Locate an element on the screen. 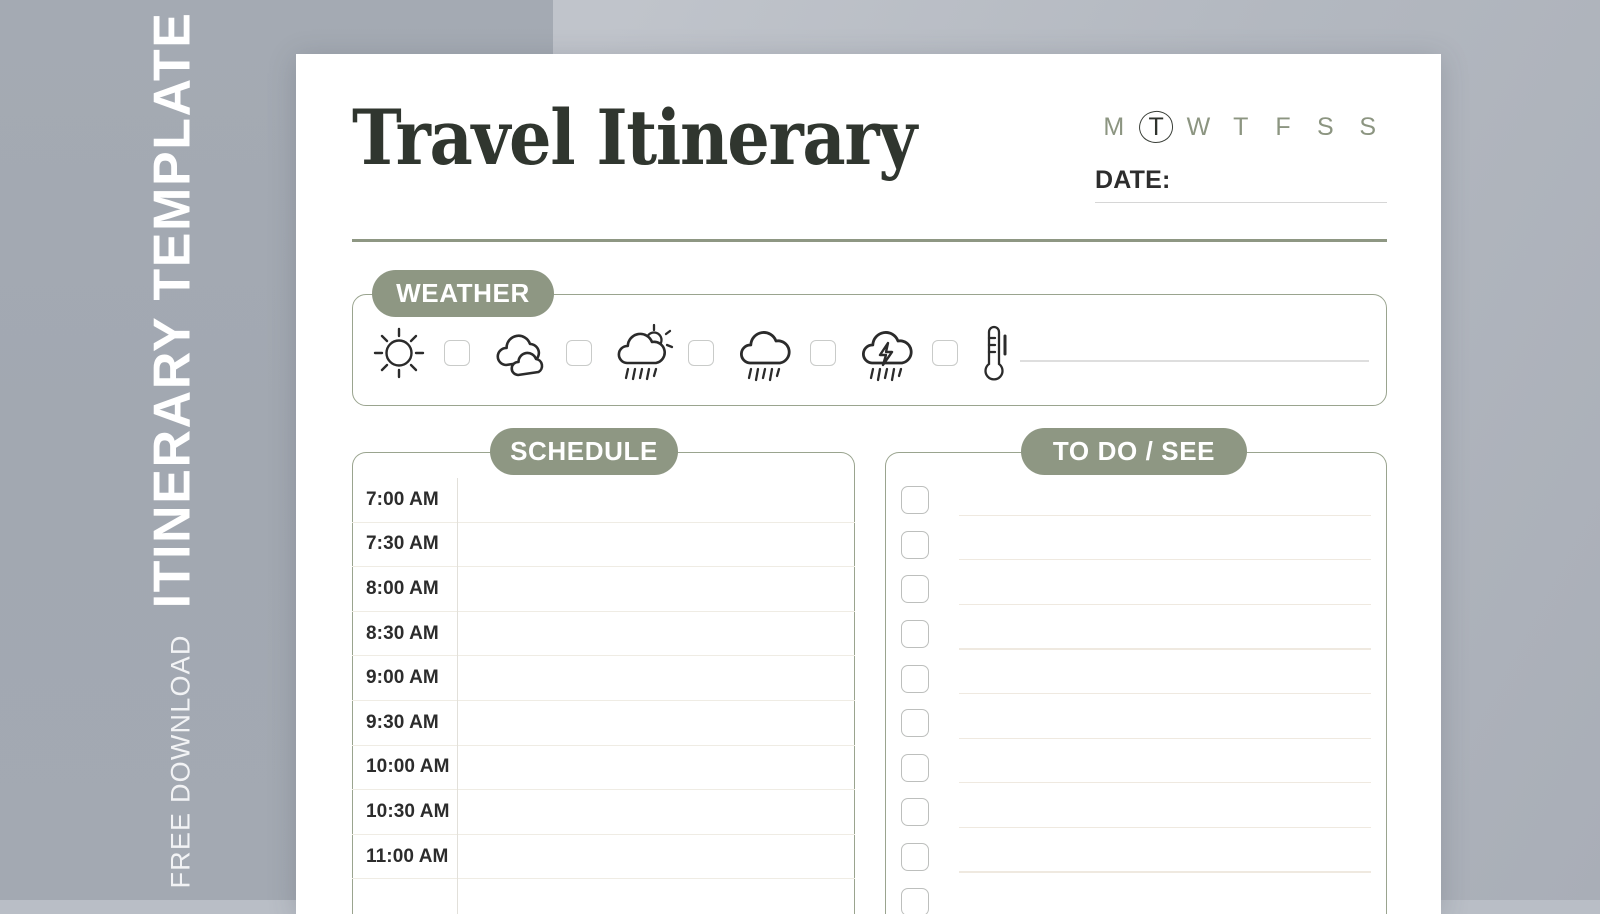 The height and width of the screenshot is (914, 1600). schedule-row is located at coordinates (603, 892).